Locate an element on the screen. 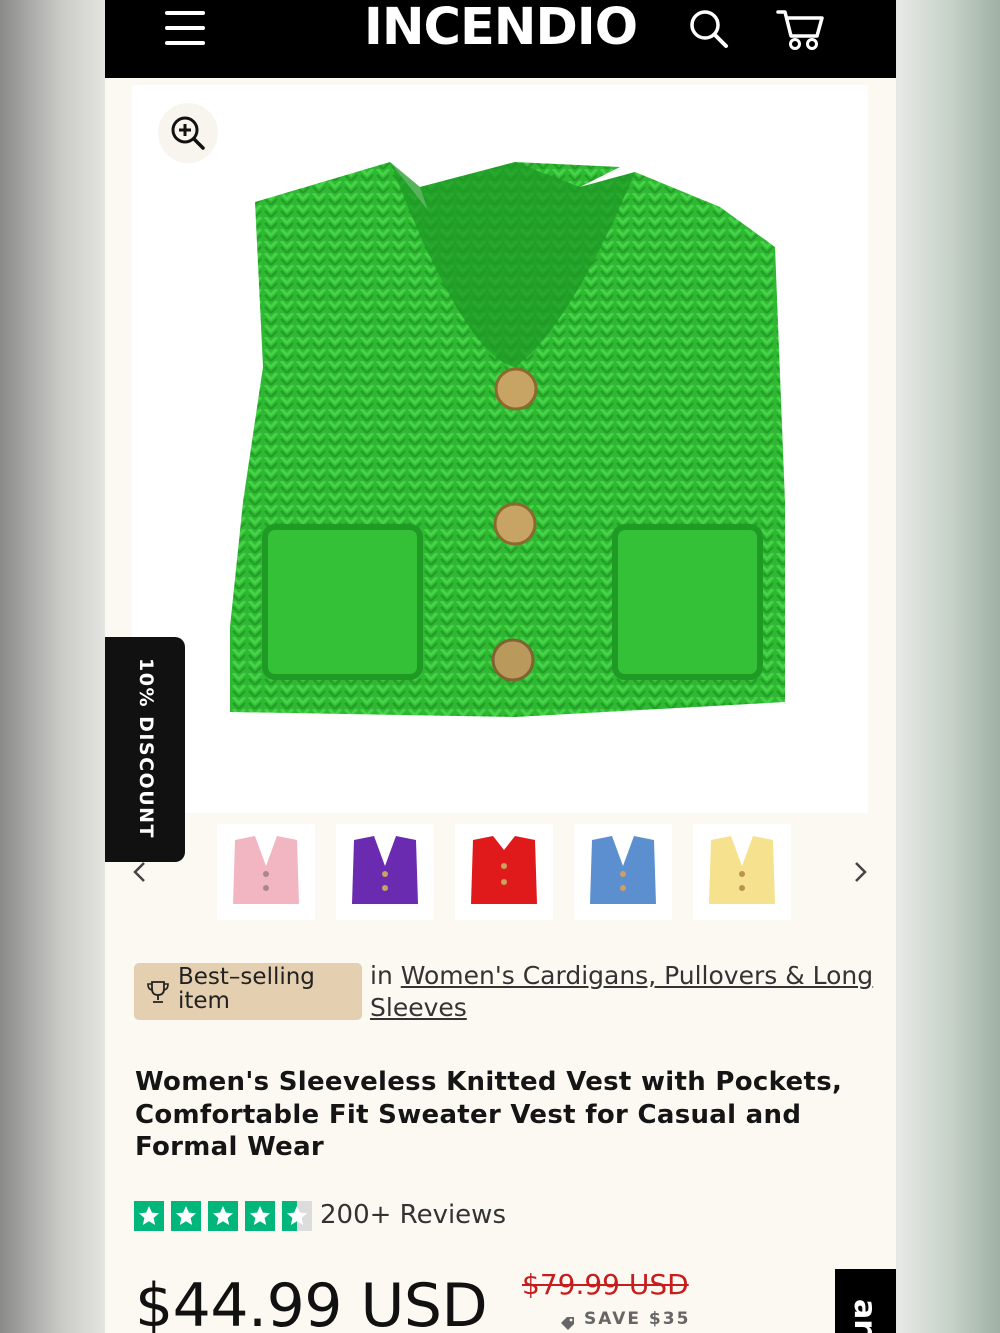 This screenshot has height=1333, width=1000. badge-label: Best–selling item is located at coordinates (246, 989).